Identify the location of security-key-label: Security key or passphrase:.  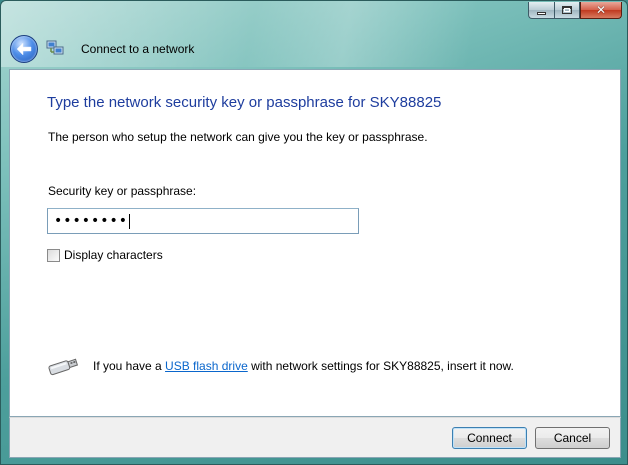
(122, 191).